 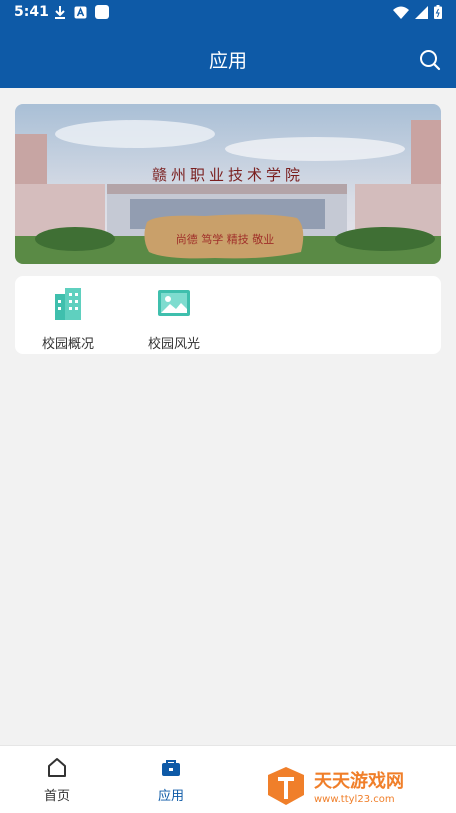 What do you see at coordinates (401, 12) in the screenshot?
I see `wifi-icon` at bounding box center [401, 12].